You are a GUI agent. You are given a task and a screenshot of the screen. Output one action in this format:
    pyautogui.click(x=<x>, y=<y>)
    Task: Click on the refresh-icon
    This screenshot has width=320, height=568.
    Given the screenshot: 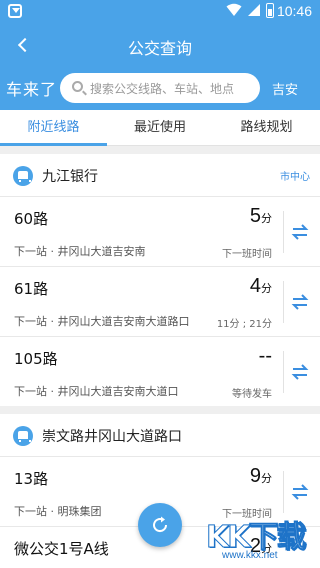 What is the action you would take?
    pyautogui.click(x=160, y=524)
    